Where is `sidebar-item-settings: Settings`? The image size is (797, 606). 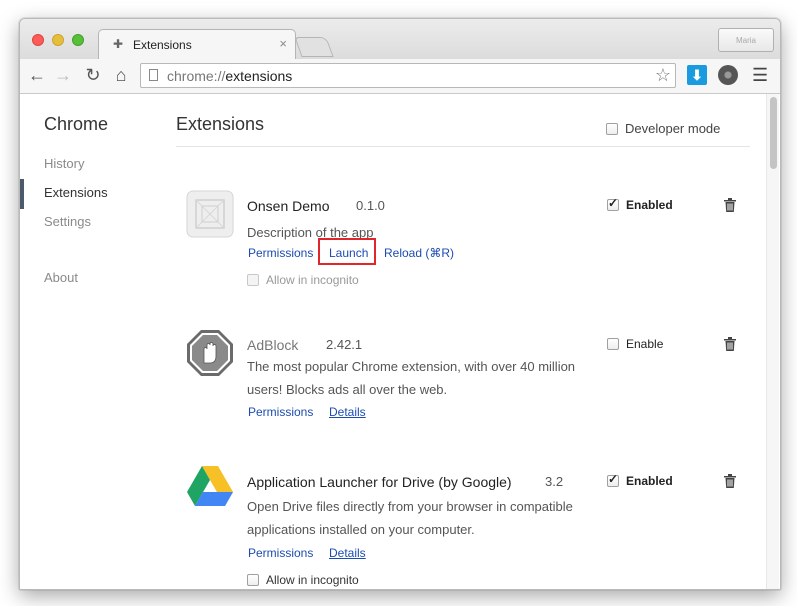
sidebar-item-settings: Settings is located at coordinates (67, 221).